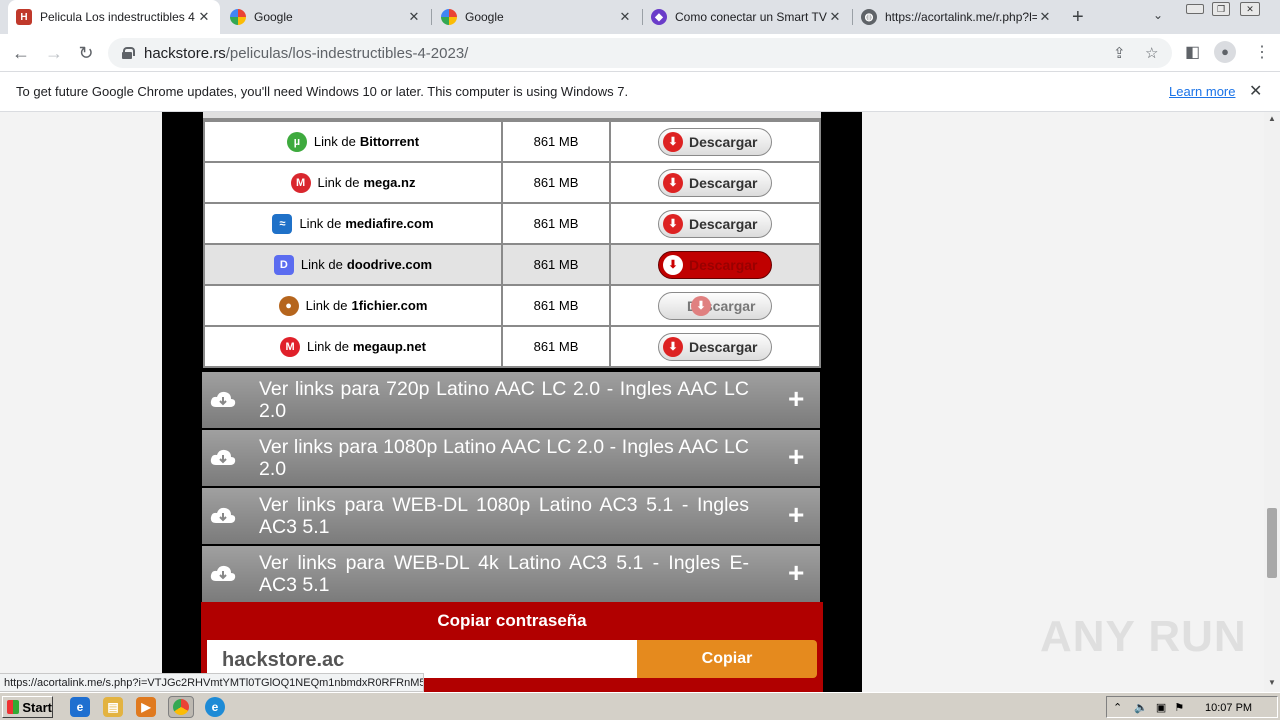  Describe the element at coordinates (54, 53) in the screenshot. I see `forward-arrow-icon: →` at that location.